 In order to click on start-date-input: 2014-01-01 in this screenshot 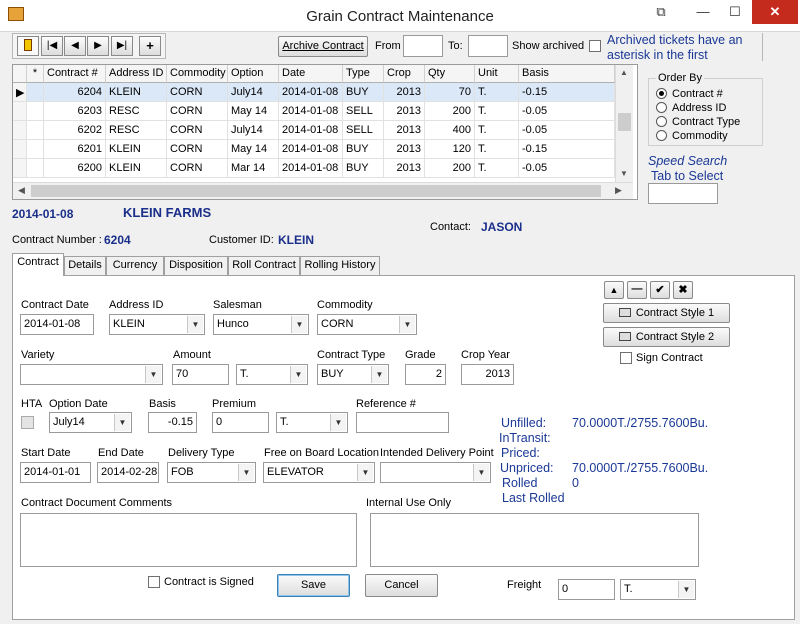, I will do `click(55, 472)`.